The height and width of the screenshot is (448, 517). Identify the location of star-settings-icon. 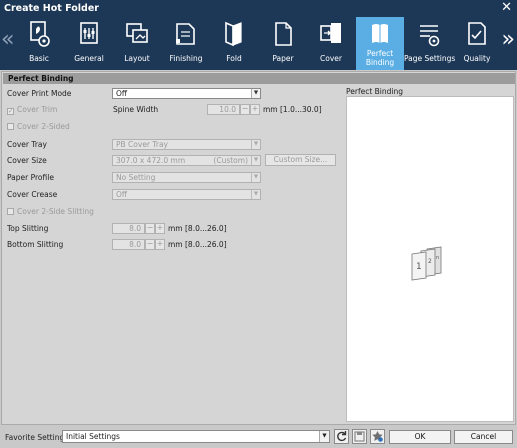
(377, 436).